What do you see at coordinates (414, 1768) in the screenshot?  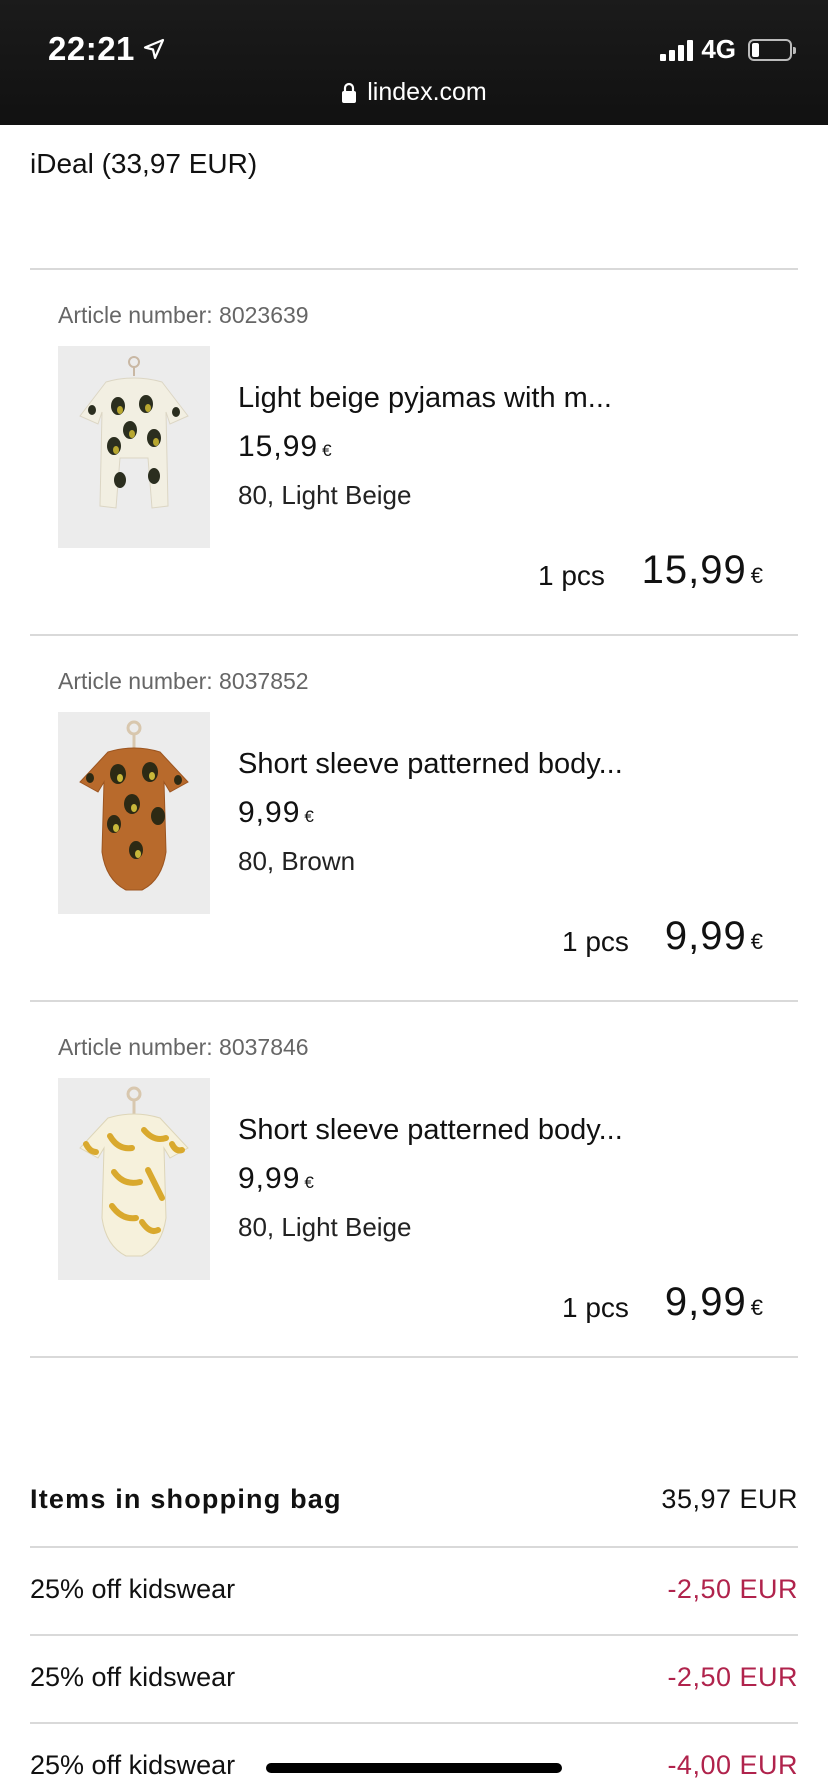 I see `home-indicator` at bounding box center [414, 1768].